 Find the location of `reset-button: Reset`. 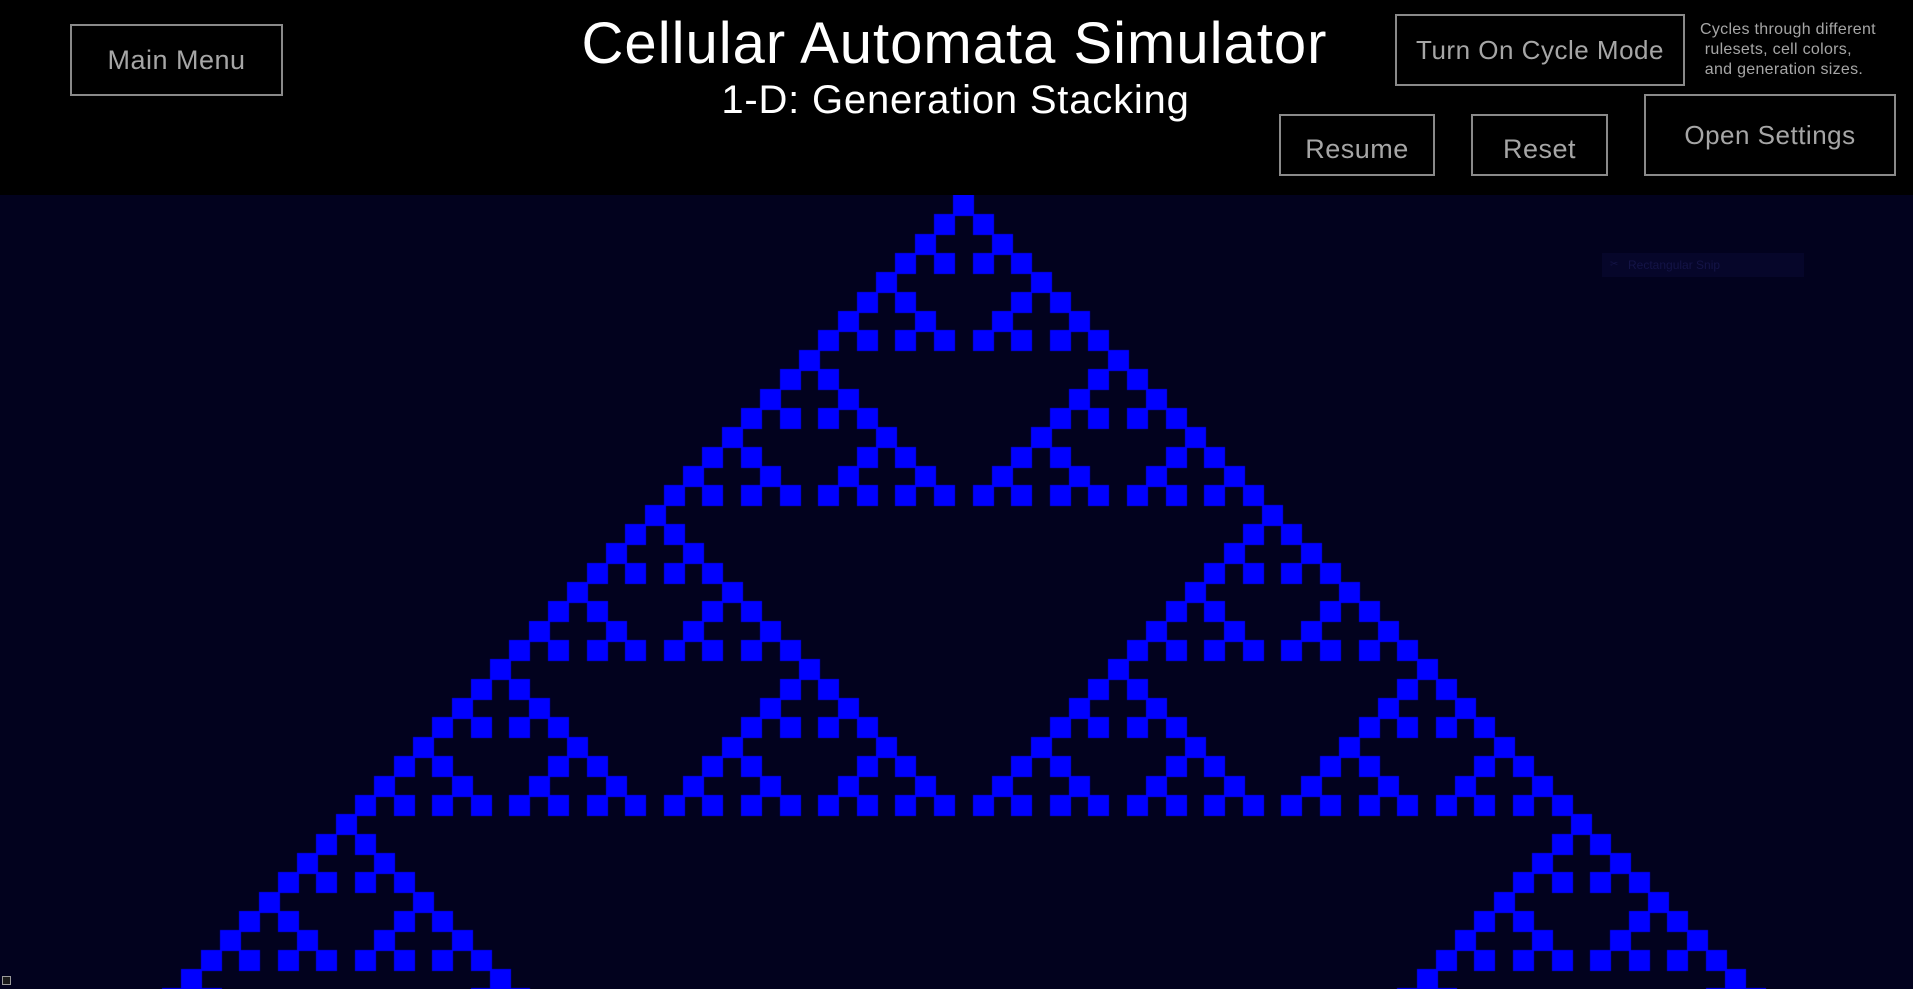

reset-button: Reset is located at coordinates (1539, 145).